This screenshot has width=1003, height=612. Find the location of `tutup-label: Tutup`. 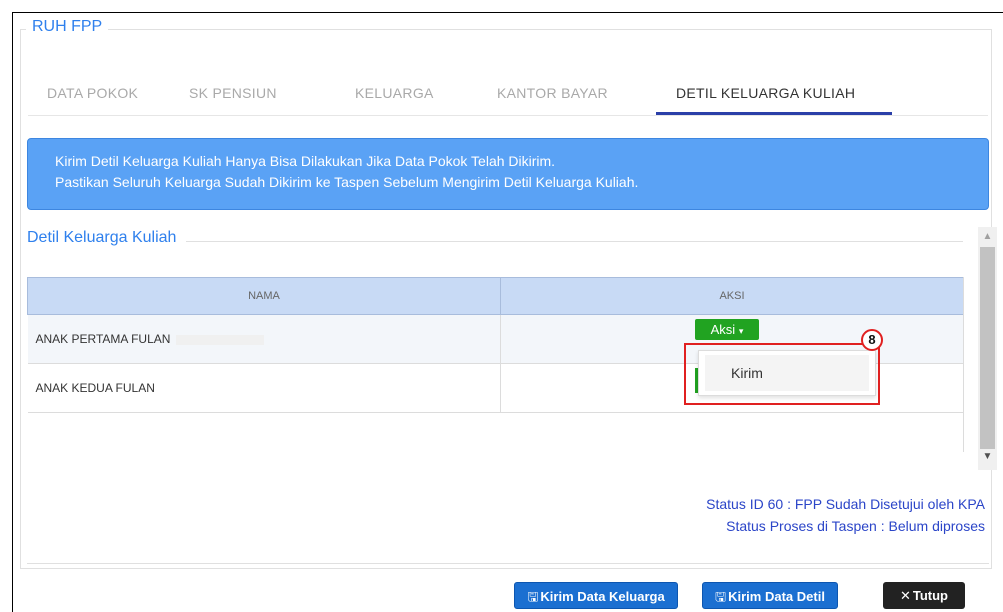

tutup-label: Tutup is located at coordinates (930, 595).